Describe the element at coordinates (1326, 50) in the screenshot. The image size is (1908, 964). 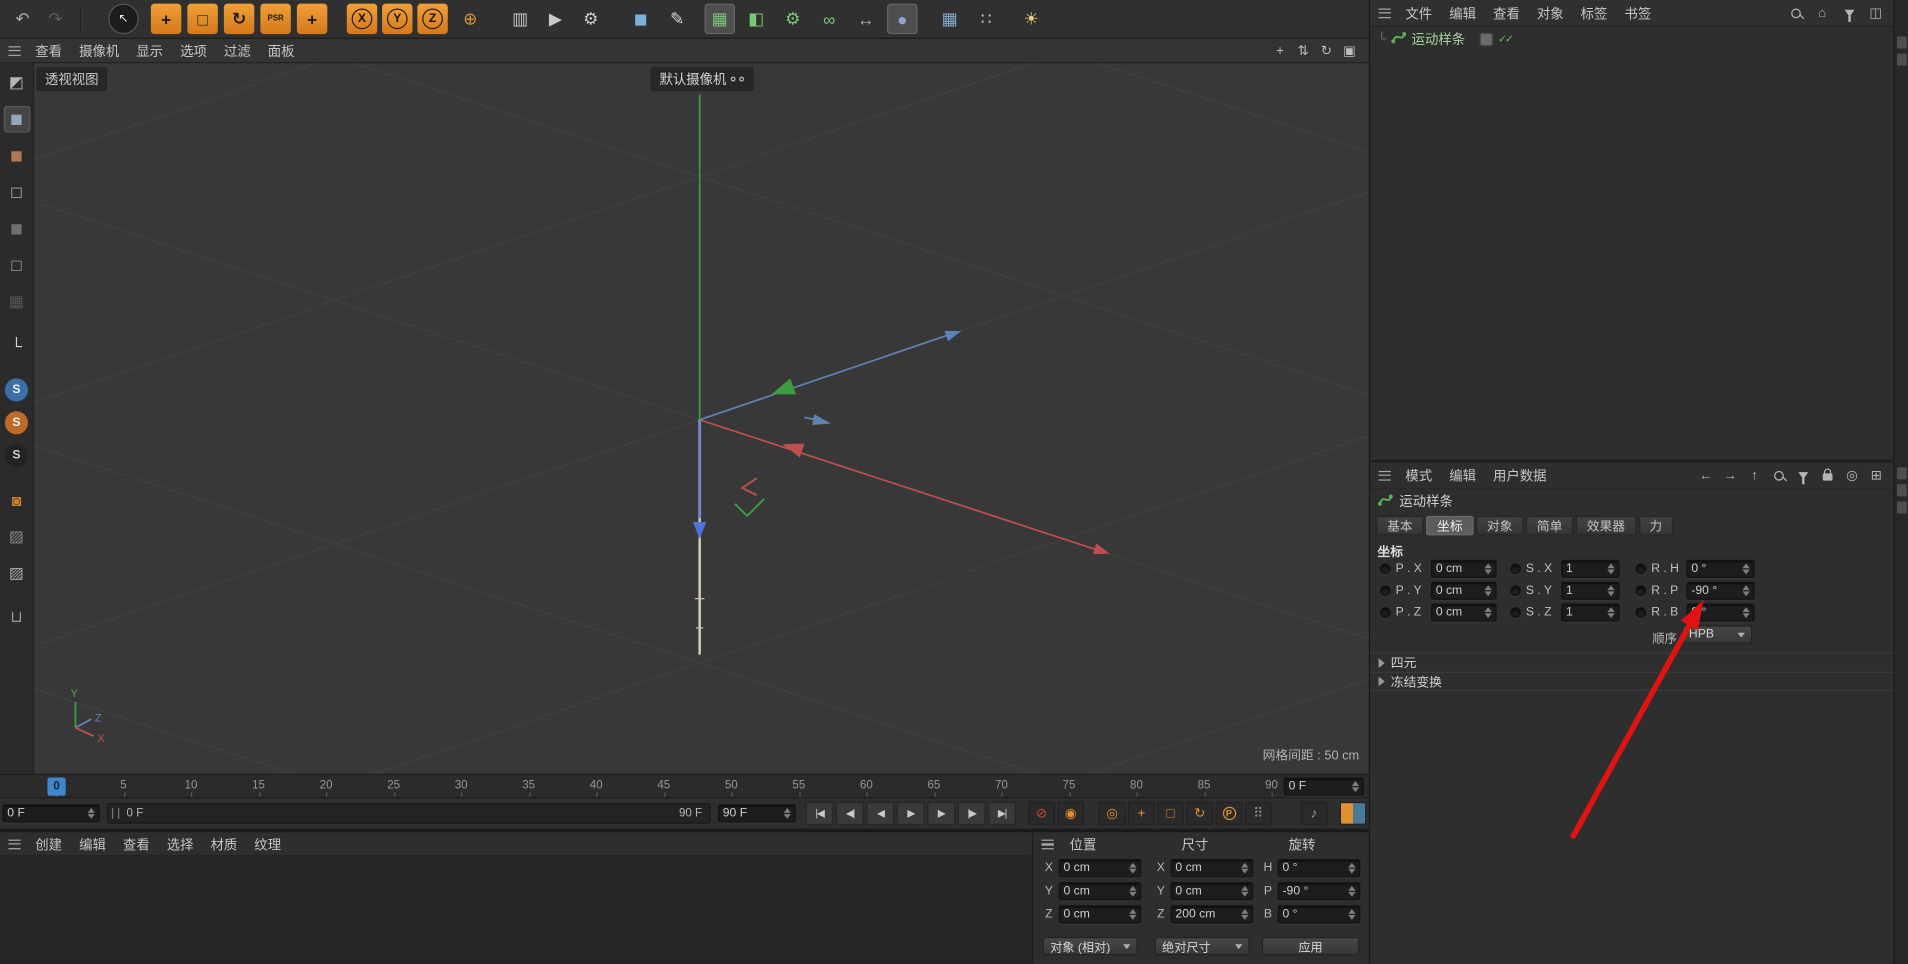
I see `rotate-view-icon: ↻` at that location.